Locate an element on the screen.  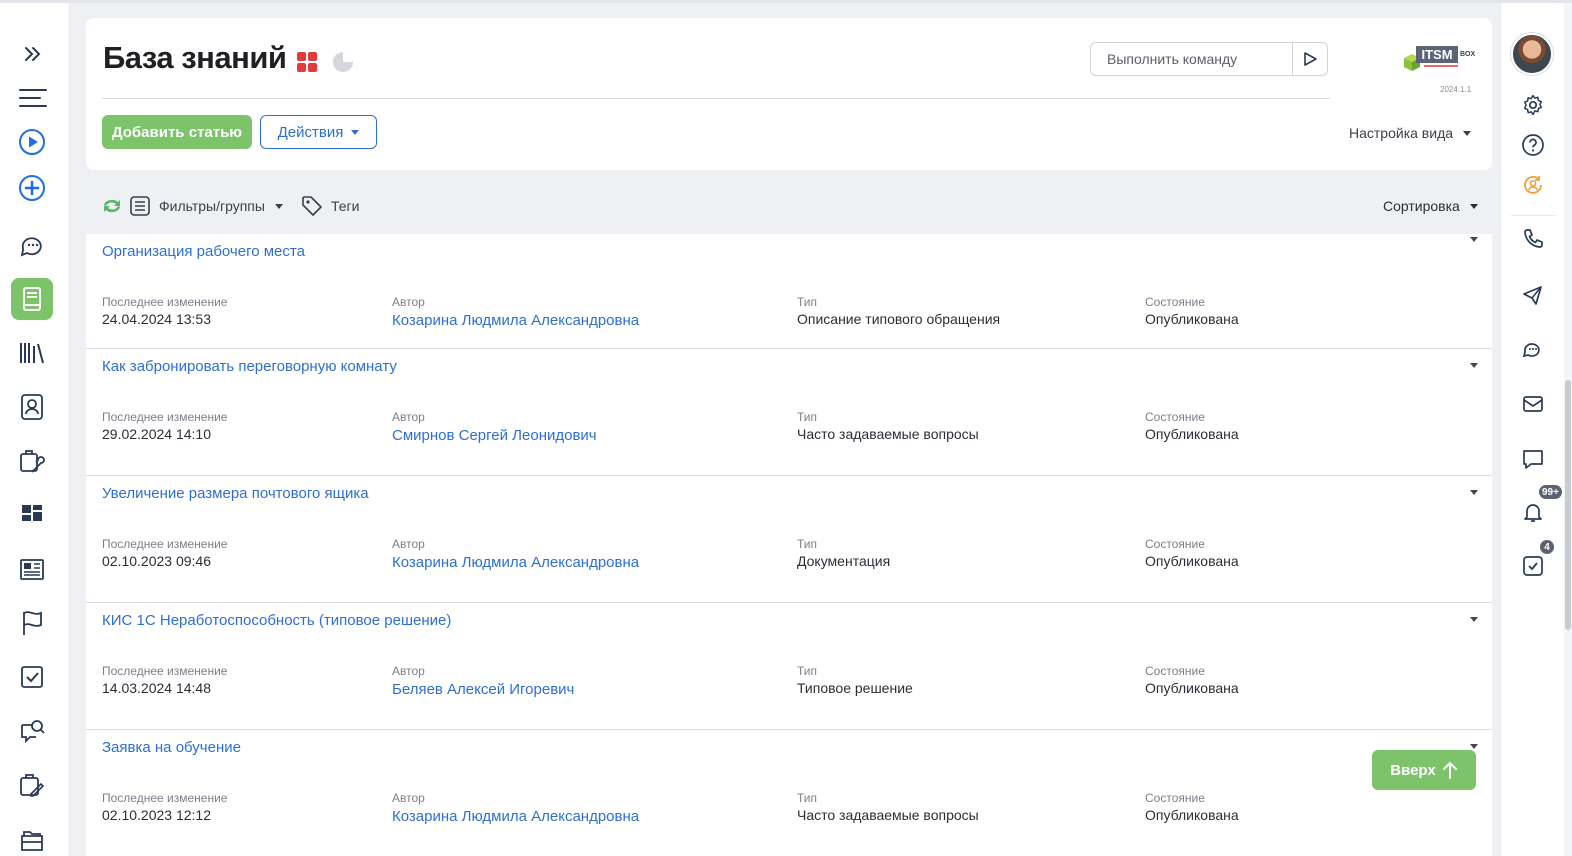
chat-bubbles-icon is located at coordinates (1533, 349).